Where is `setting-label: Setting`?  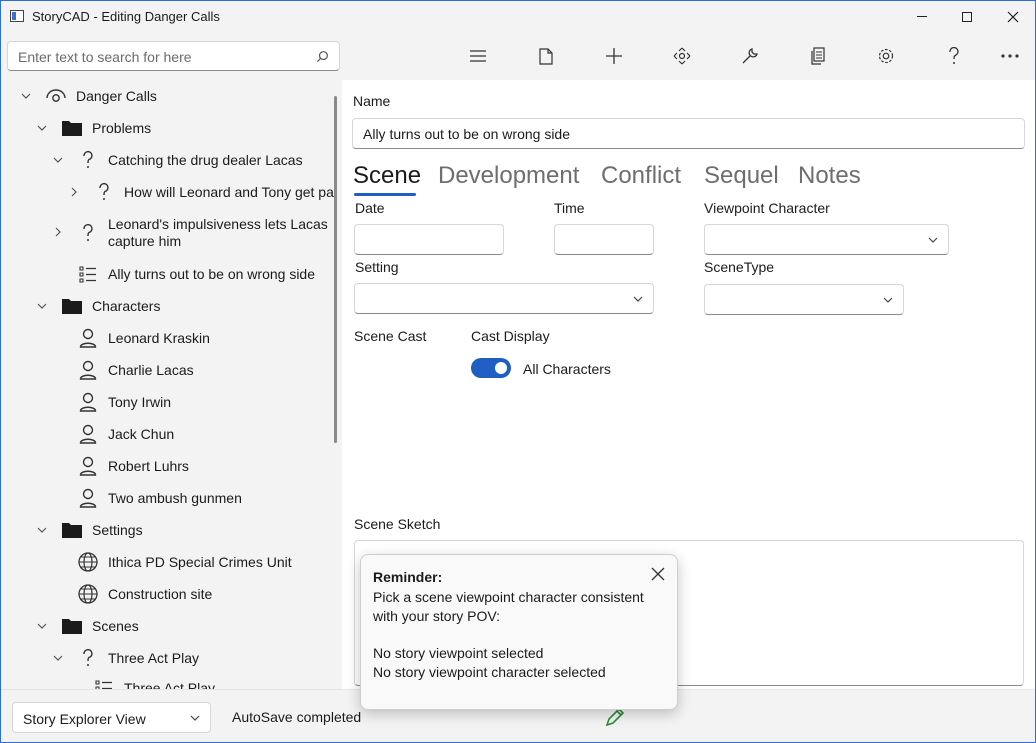
setting-label: Setting is located at coordinates (377, 267).